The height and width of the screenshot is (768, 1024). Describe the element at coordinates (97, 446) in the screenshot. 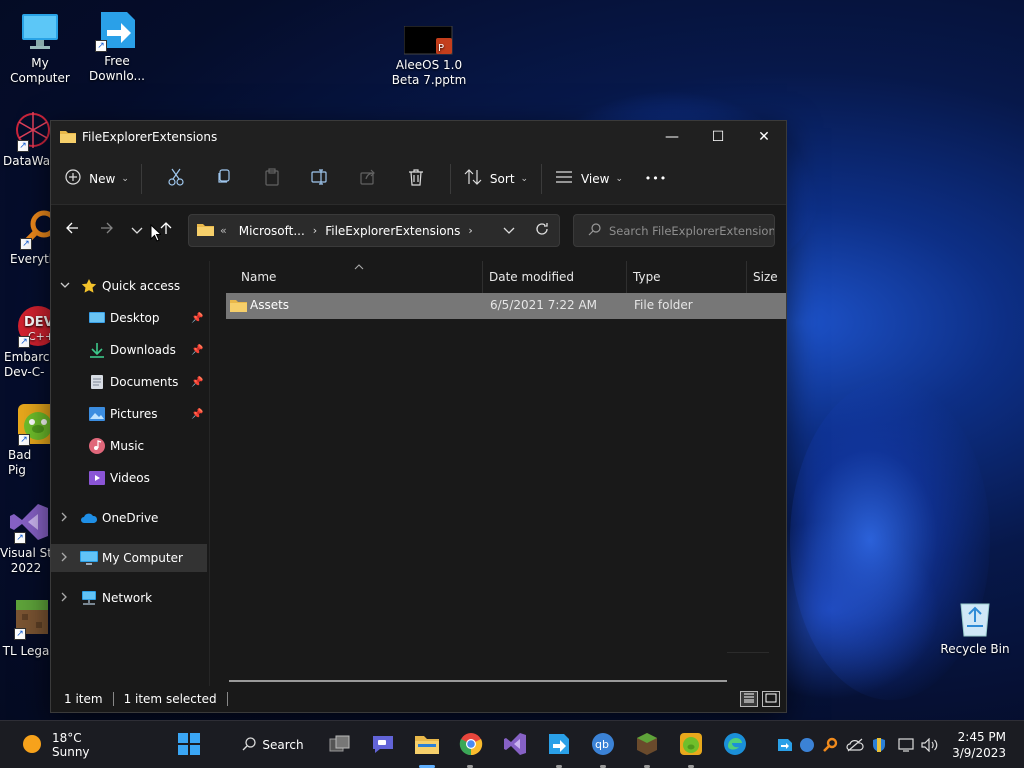

I see `music-icon` at that location.